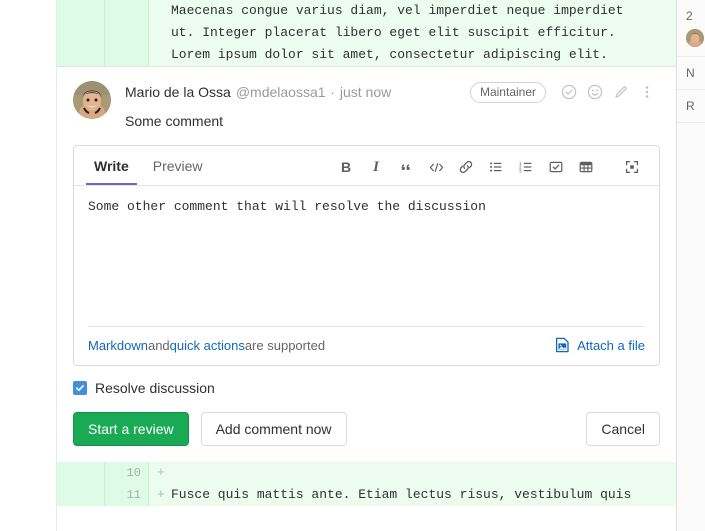 The image size is (705, 531). Describe the element at coordinates (207, 345) in the screenshot. I see `quick-actions-link: quick actions` at that location.